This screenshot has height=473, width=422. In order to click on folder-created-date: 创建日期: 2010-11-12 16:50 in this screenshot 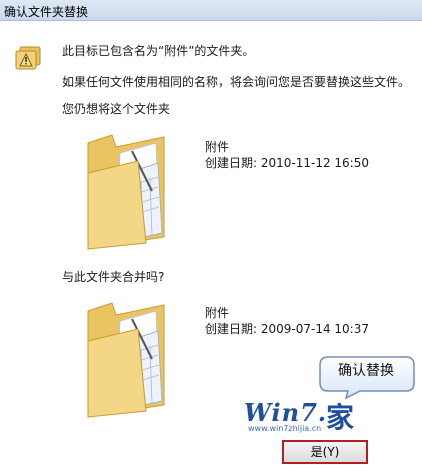, I will do `click(287, 163)`.